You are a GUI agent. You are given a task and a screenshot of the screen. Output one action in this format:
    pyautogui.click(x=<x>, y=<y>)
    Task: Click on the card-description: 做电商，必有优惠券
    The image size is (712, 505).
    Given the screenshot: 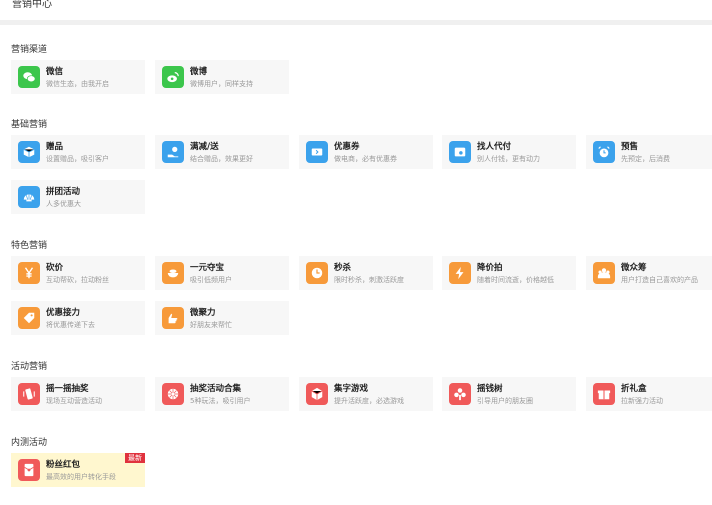 What is the action you would take?
    pyautogui.click(x=365, y=159)
    